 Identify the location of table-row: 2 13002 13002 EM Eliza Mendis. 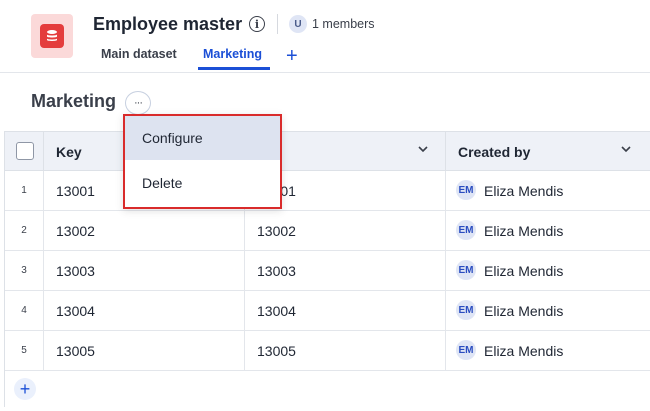
(327, 231).